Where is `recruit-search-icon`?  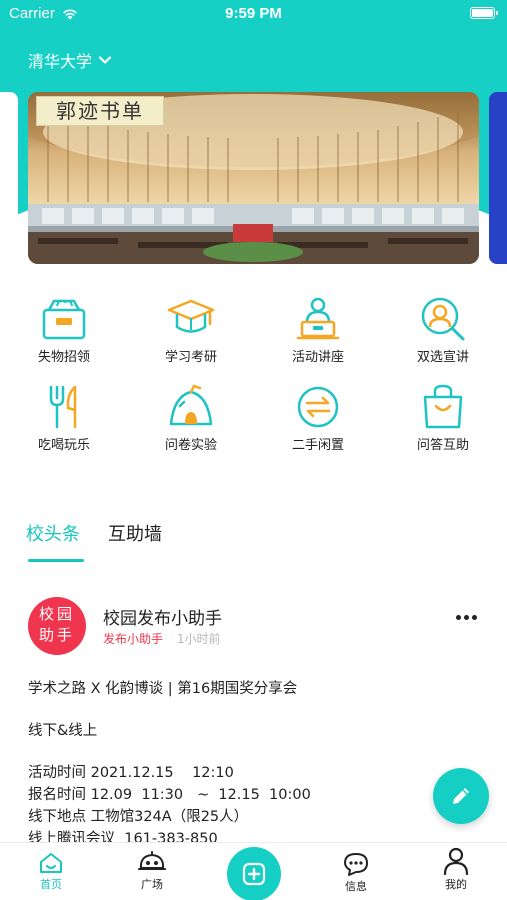 recruit-search-icon is located at coordinates (443, 319).